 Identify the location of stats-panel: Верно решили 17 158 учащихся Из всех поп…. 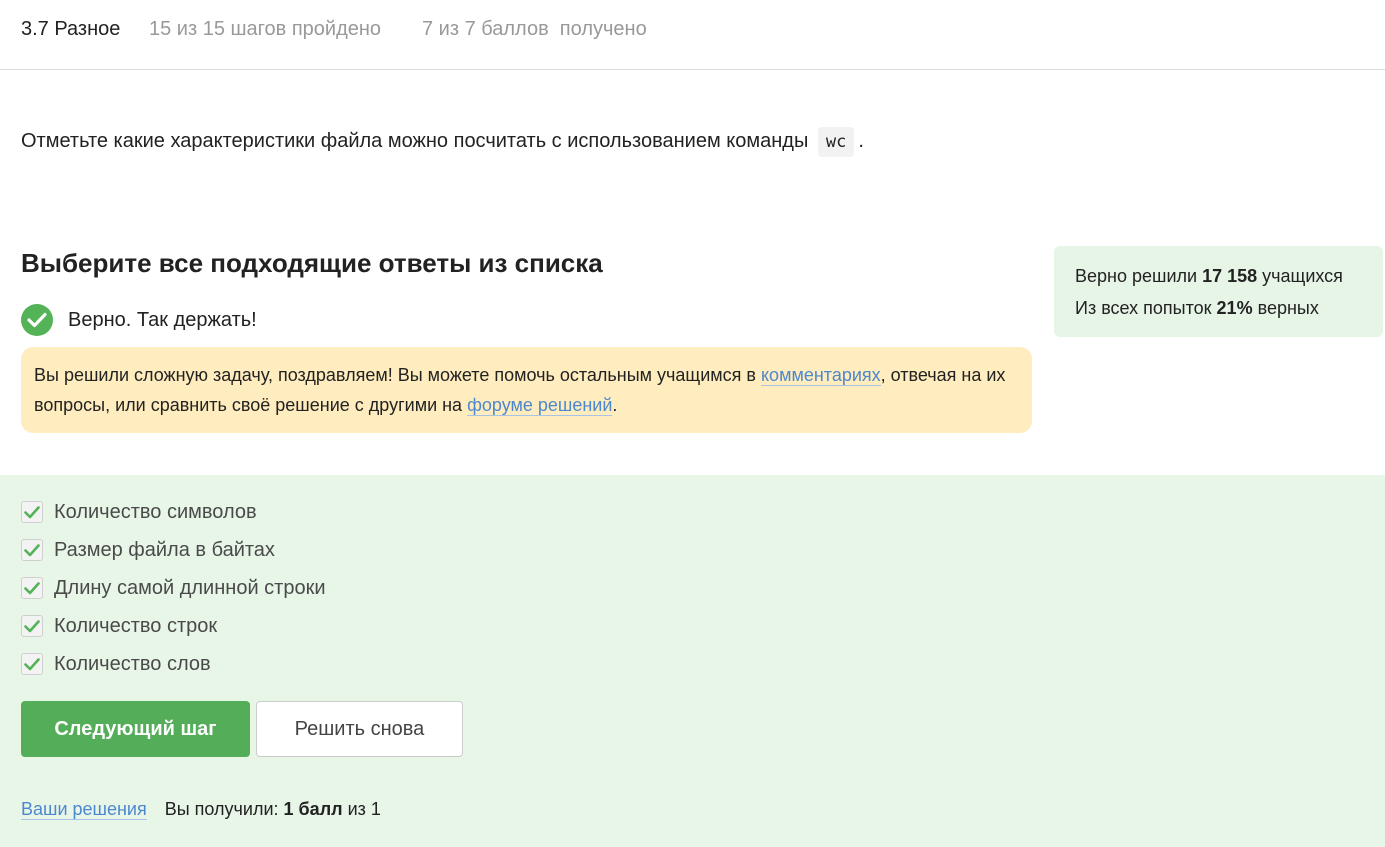
(1218, 291).